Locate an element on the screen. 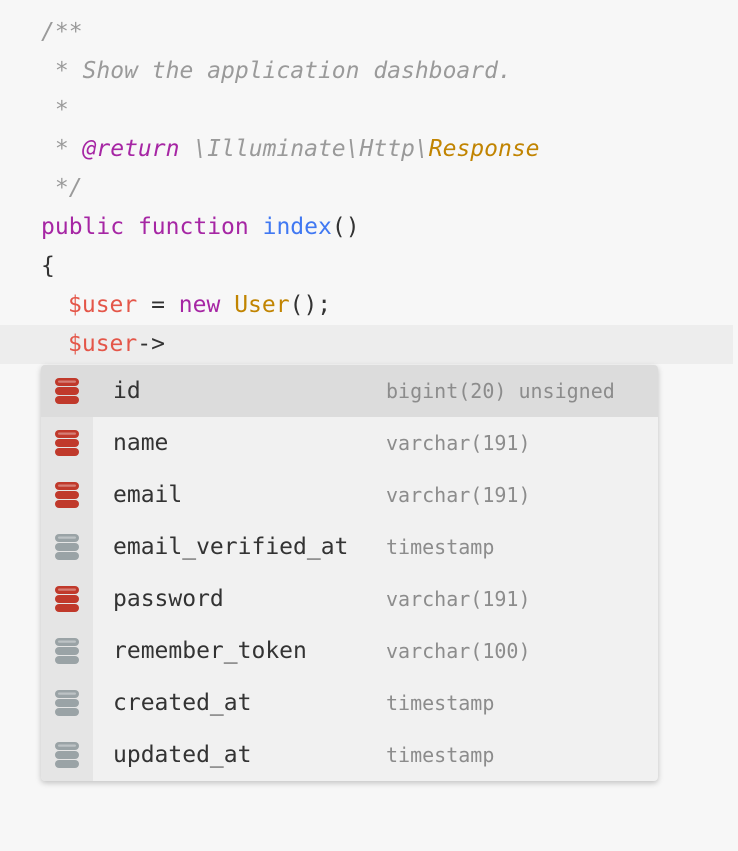  doc-return-type: Response is located at coordinates (484, 149).